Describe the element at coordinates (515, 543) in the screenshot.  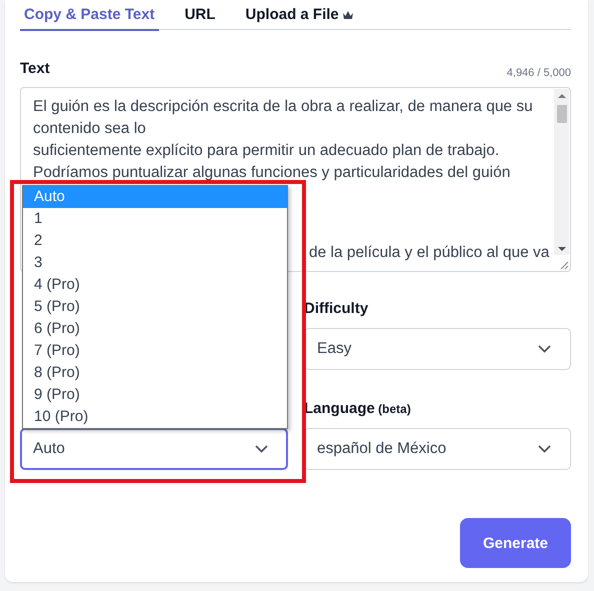
I see `generate-button: Generate` at that location.